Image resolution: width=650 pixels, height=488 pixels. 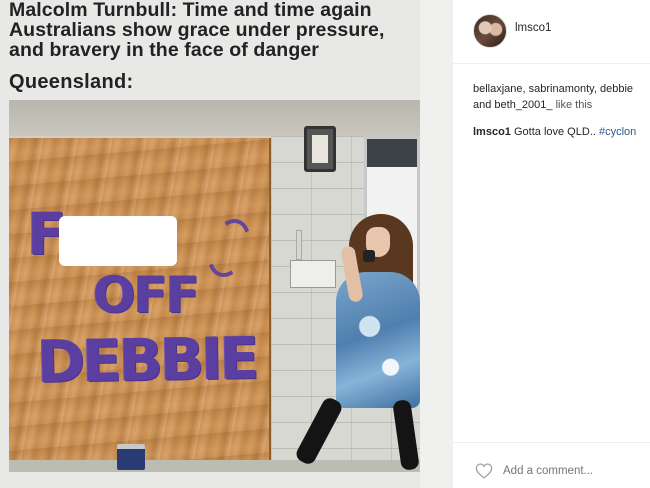 What do you see at coordinates (214, 118) in the screenshot?
I see `wall-top` at bounding box center [214, 118].